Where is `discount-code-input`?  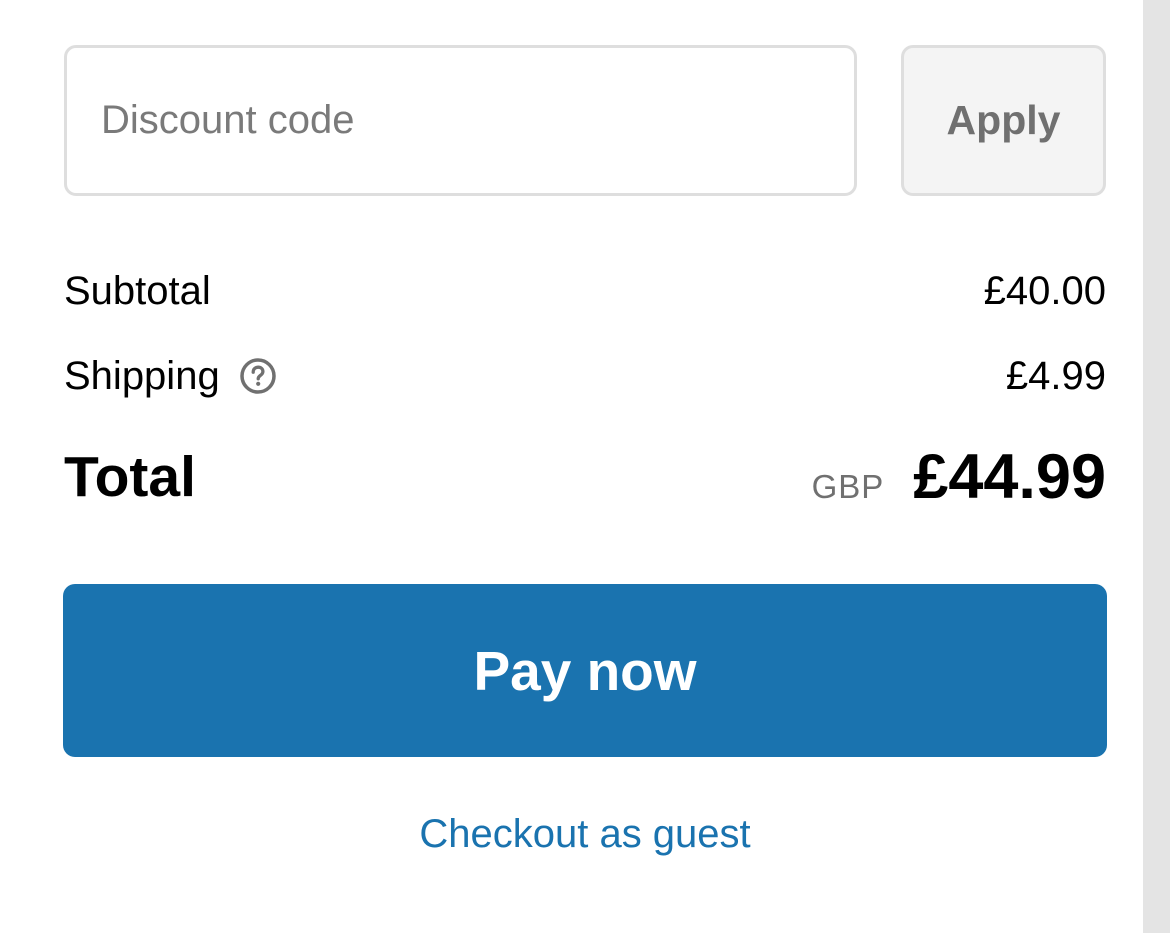 discount-code-input is located at coordinates (460, 120).